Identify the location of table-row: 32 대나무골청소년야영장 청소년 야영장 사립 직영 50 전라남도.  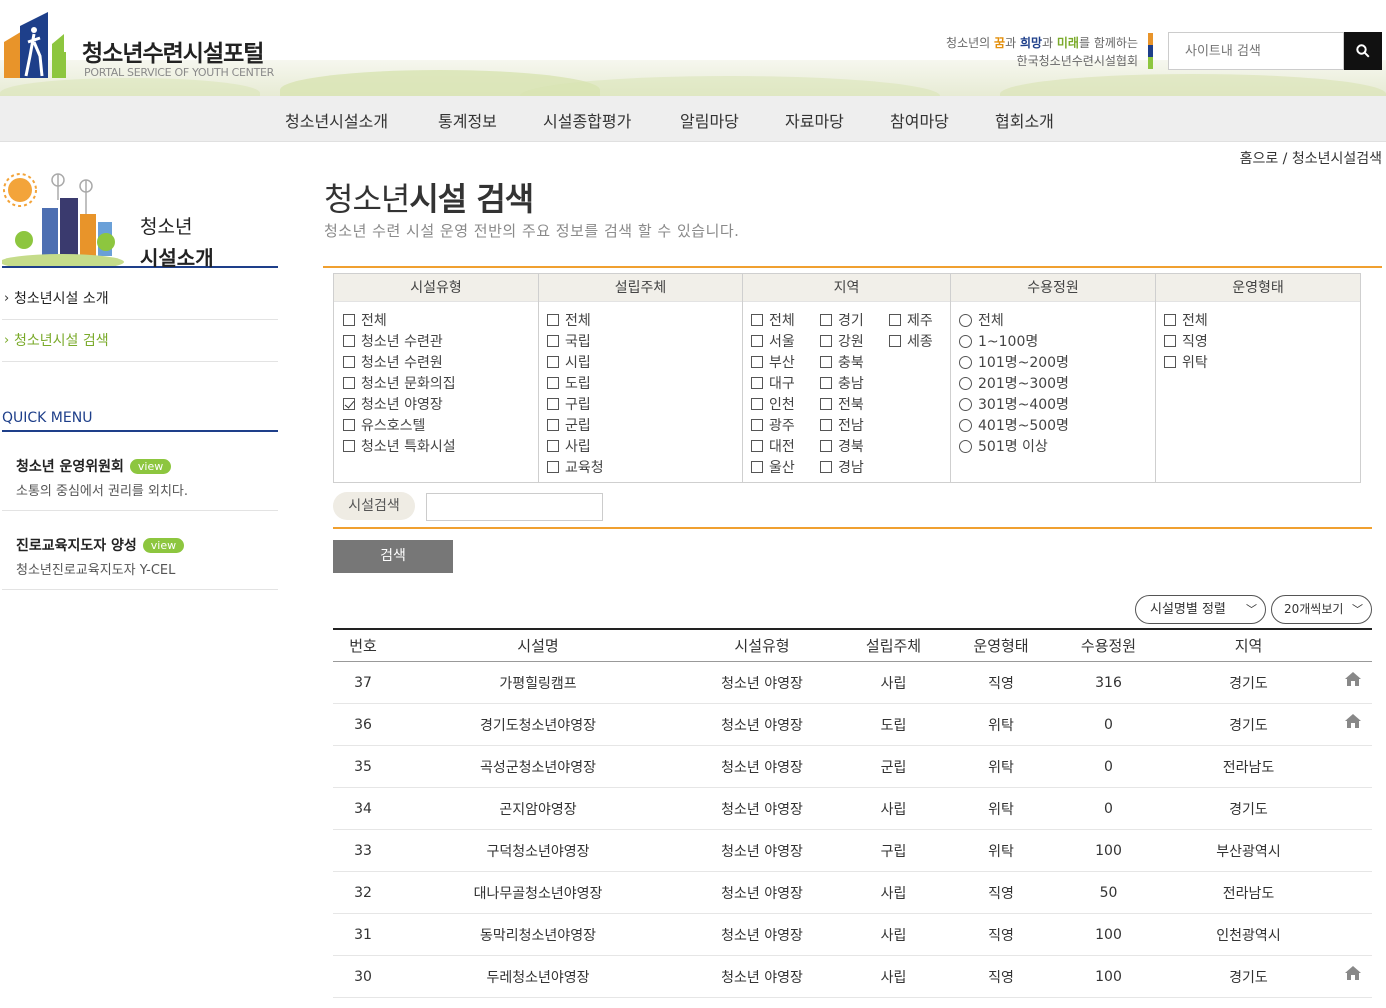
(852, 893).